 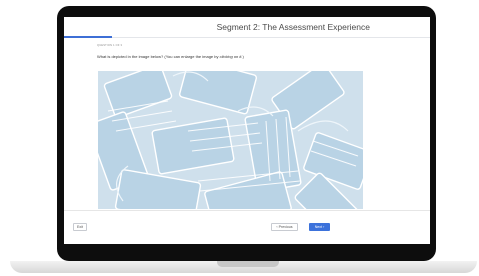 I want to click on exit-button: Exit, so click(x=80, y=227).